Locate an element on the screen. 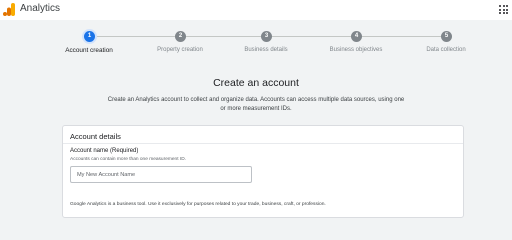 The height and width of the screenshot is (240, 512). step-3-indicator: 3 is located at coordinates (266, 36).